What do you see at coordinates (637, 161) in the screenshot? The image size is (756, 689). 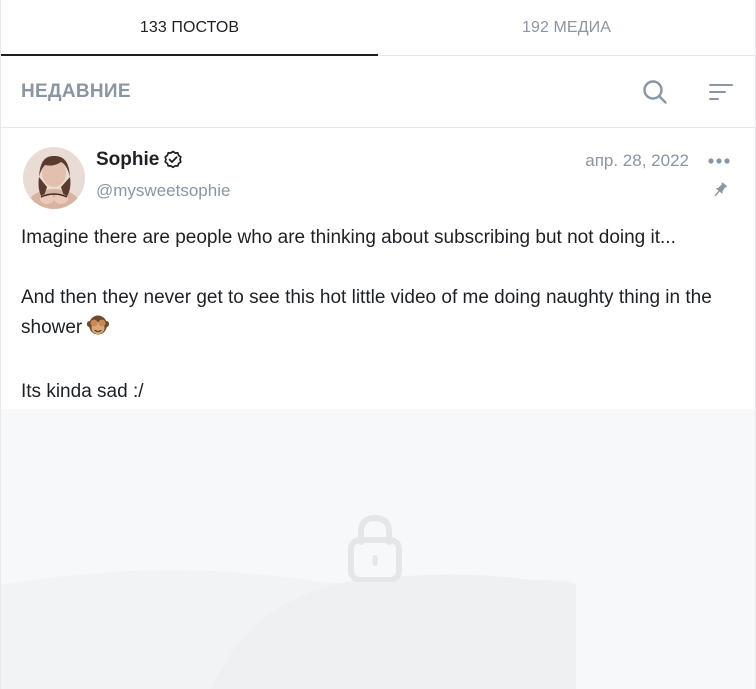 I see `post-date: апр. 28, 2022` at bounding box center [637, 161].